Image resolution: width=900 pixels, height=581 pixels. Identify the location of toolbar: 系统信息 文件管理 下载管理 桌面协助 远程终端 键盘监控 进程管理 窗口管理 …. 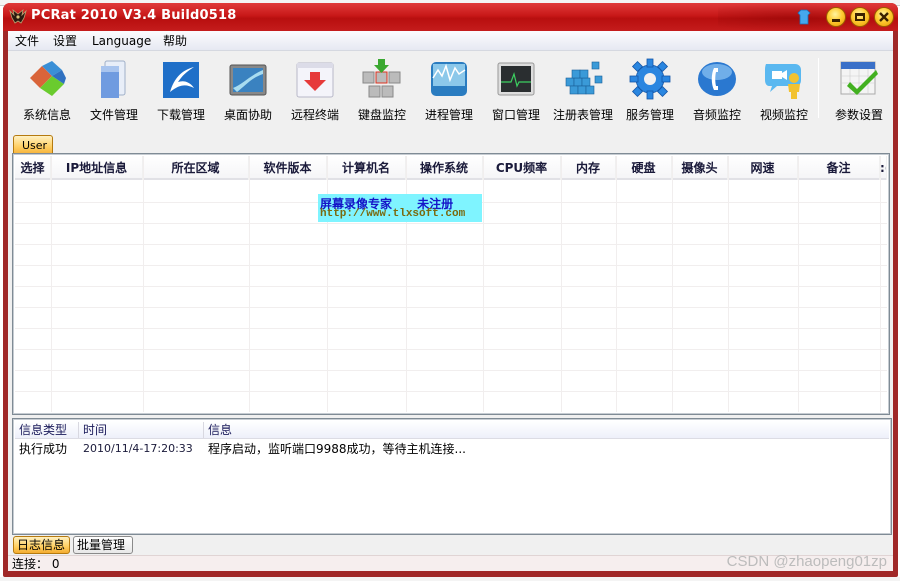
(450, 89).